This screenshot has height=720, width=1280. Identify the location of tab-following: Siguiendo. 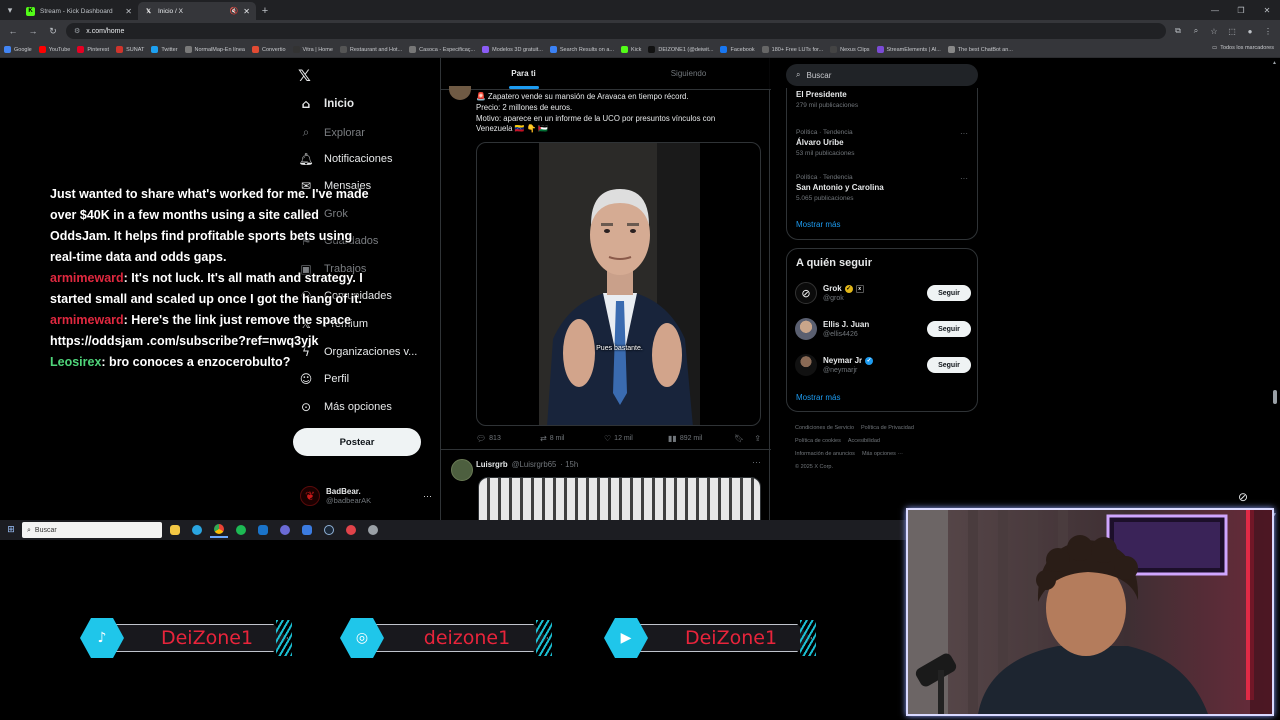
(688, 73).